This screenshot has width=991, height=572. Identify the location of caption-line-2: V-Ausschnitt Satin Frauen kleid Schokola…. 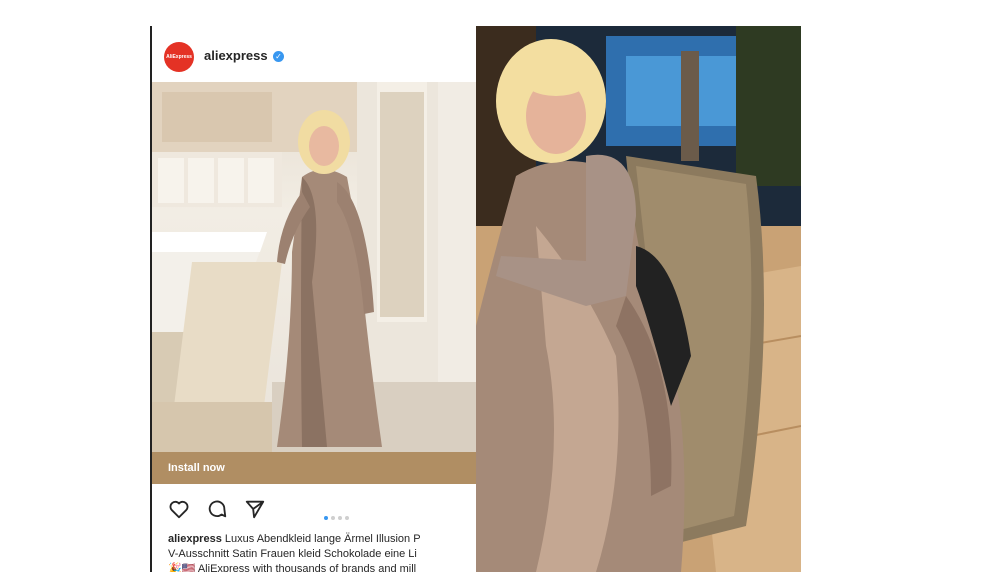
(292, 554).